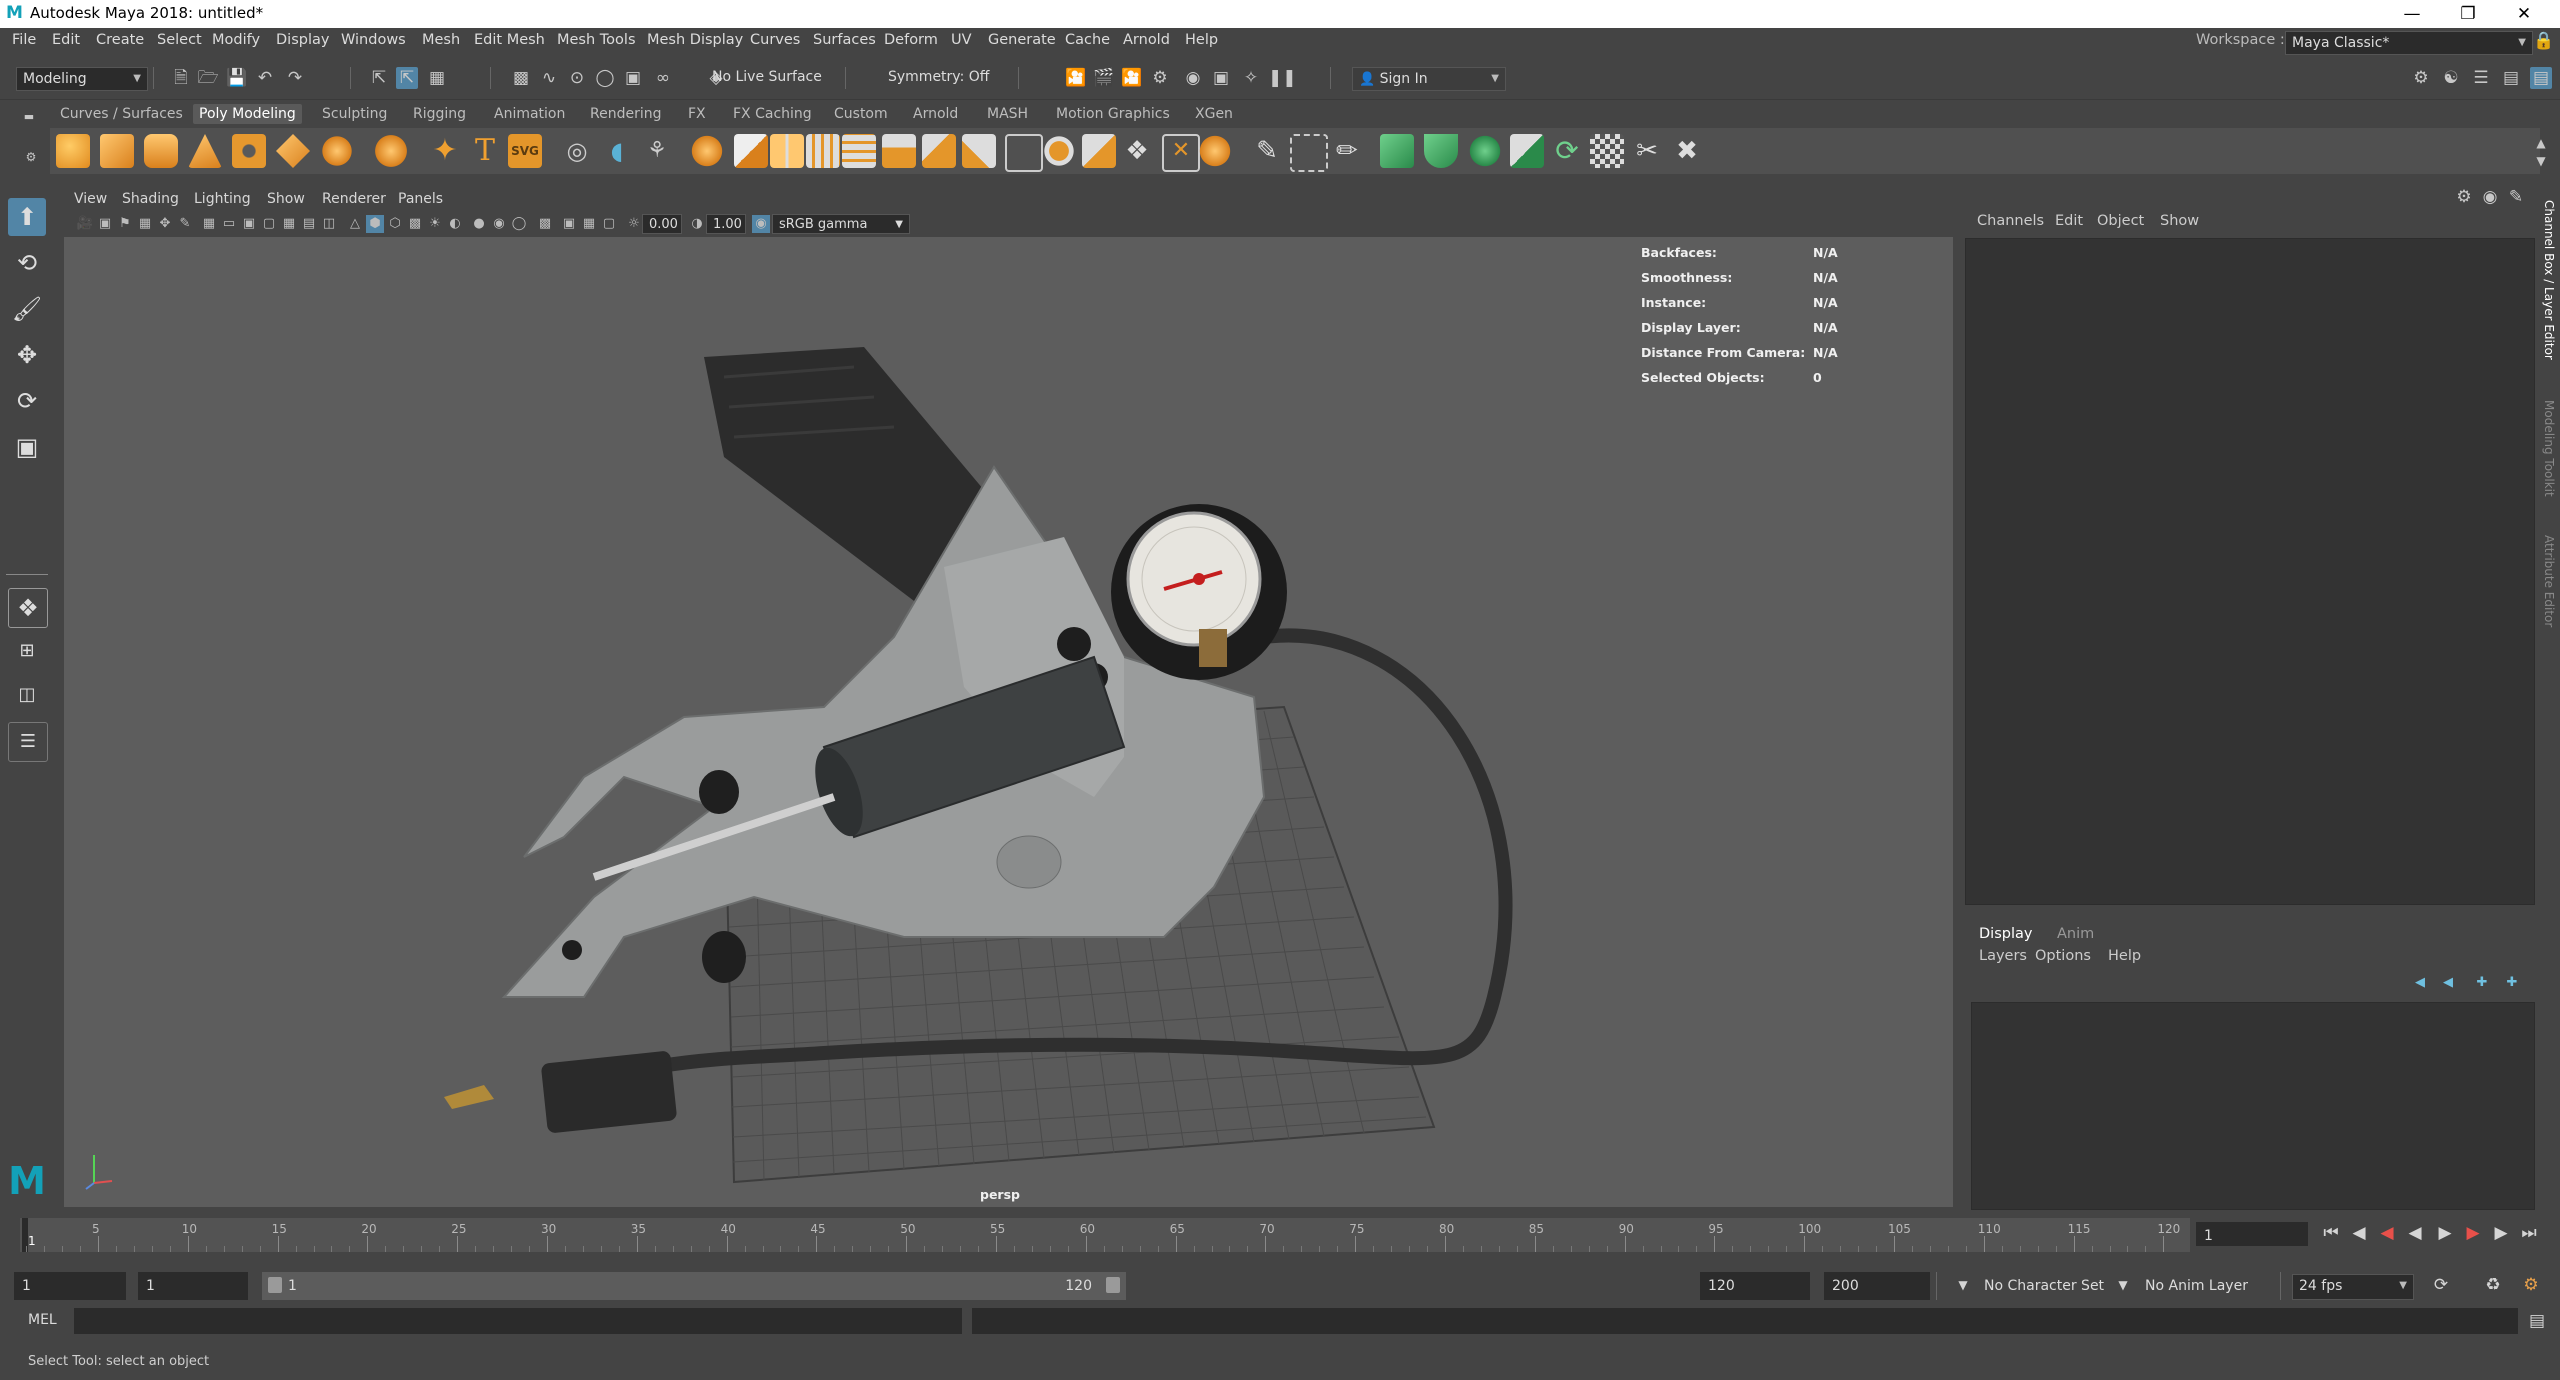  I want to click on layer-list, so click(2253, 1106).